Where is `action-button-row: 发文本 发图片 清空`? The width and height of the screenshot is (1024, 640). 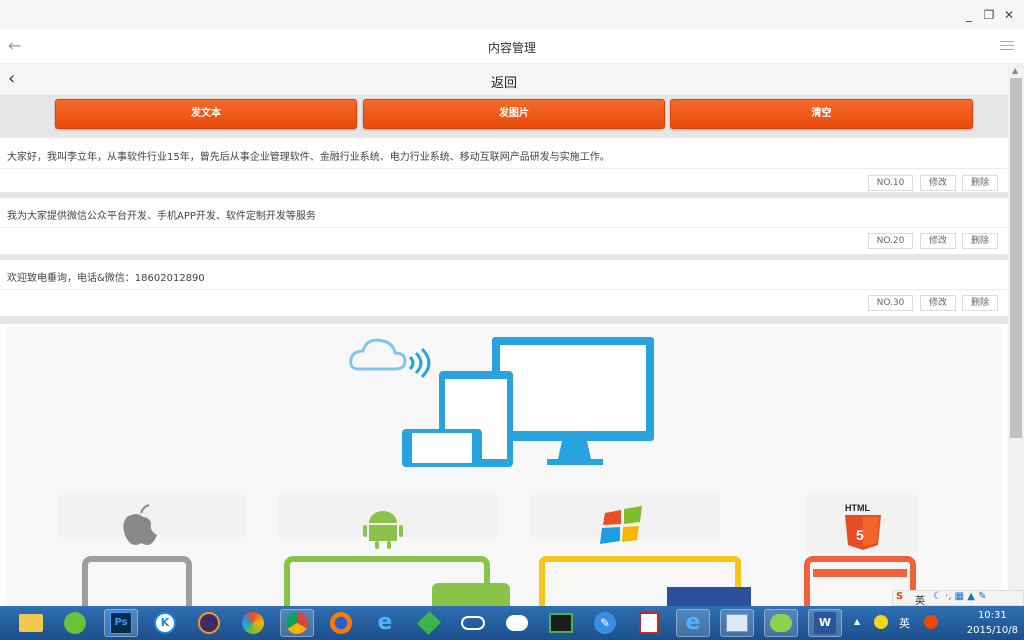
action-button-row: 发文本 发图片 清空 is located at coordinates (504, 117).